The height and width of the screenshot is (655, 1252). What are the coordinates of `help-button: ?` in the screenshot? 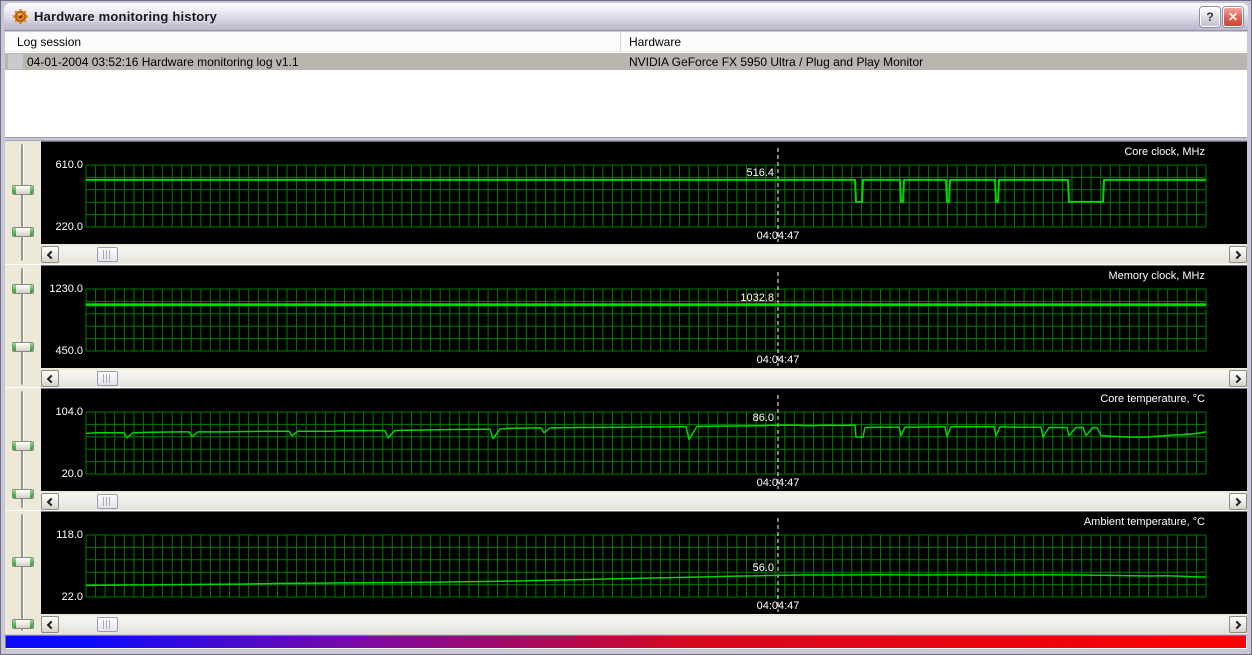 It's located at (1210, 16).